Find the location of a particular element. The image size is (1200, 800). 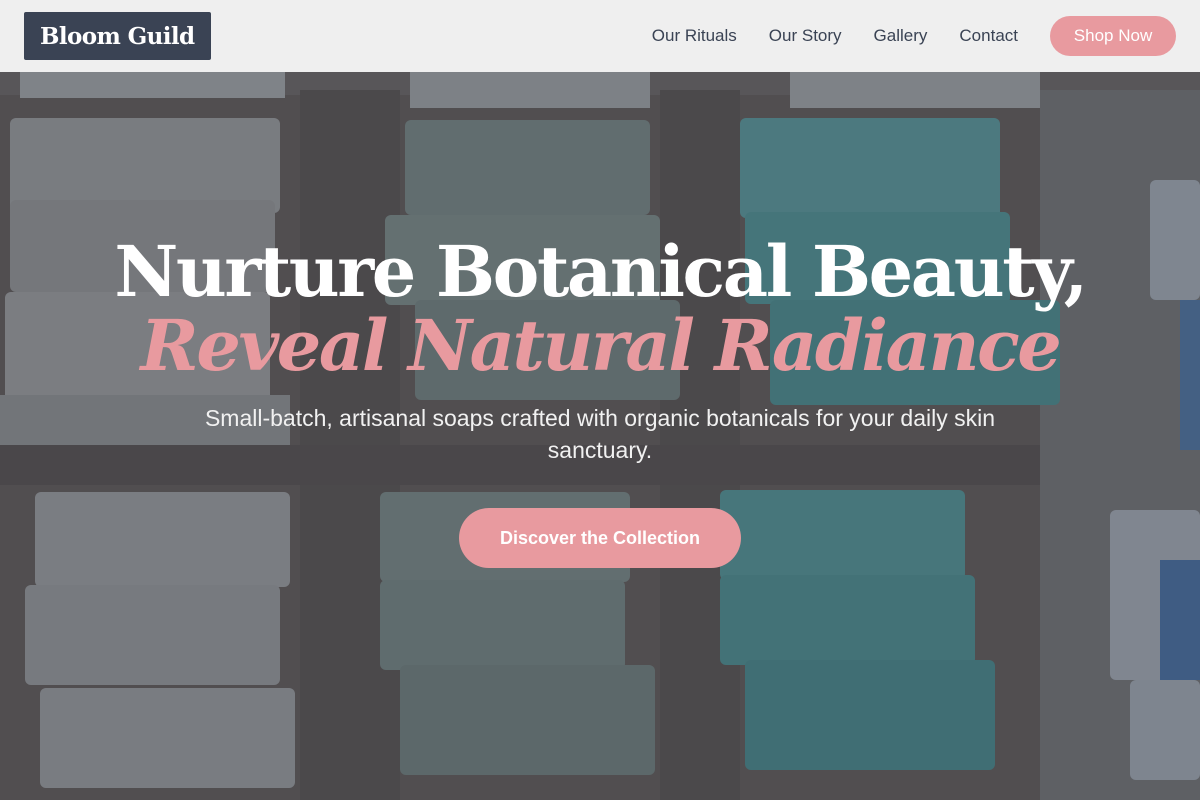

nav-link-our-rituals: Our Rituals is located at coordinates (694, 36).